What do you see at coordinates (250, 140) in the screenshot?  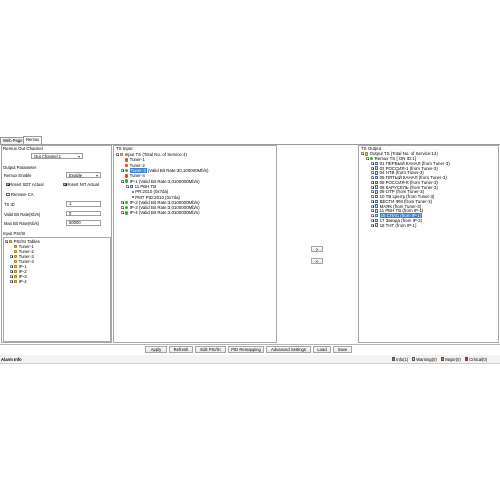 I see `tab-bar: Web Page Remux` at bounding box center [250, 140].